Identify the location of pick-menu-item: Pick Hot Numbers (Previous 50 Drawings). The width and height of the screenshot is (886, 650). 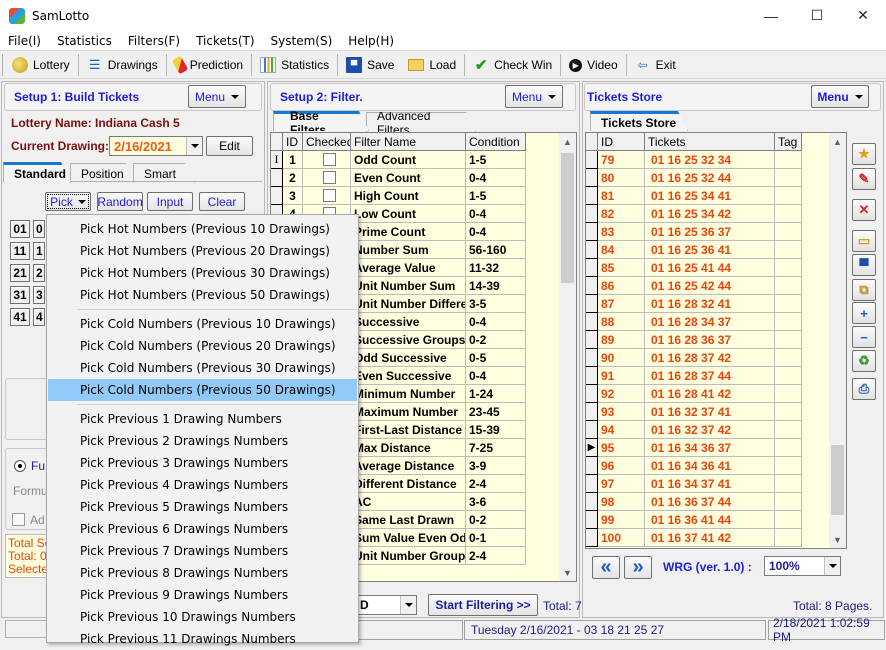
(202, 295).